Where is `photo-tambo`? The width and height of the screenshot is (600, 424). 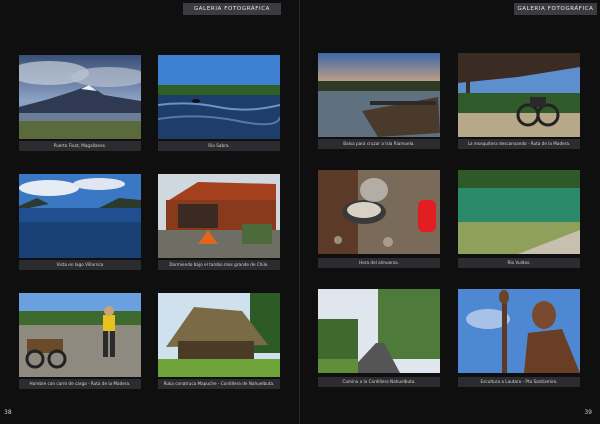
photo-tambo is located at coordinates (219, 216).